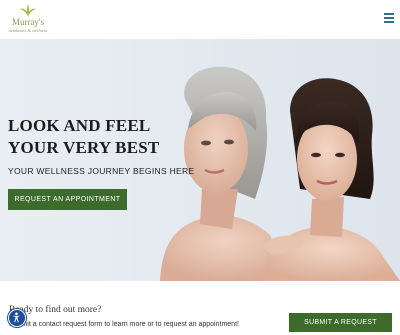 This screenshot has height=335, width=400. What do you see at coordinates (28, 10) in the screenshot?
I see `leaf-icon` at bounding box center [28, 10].